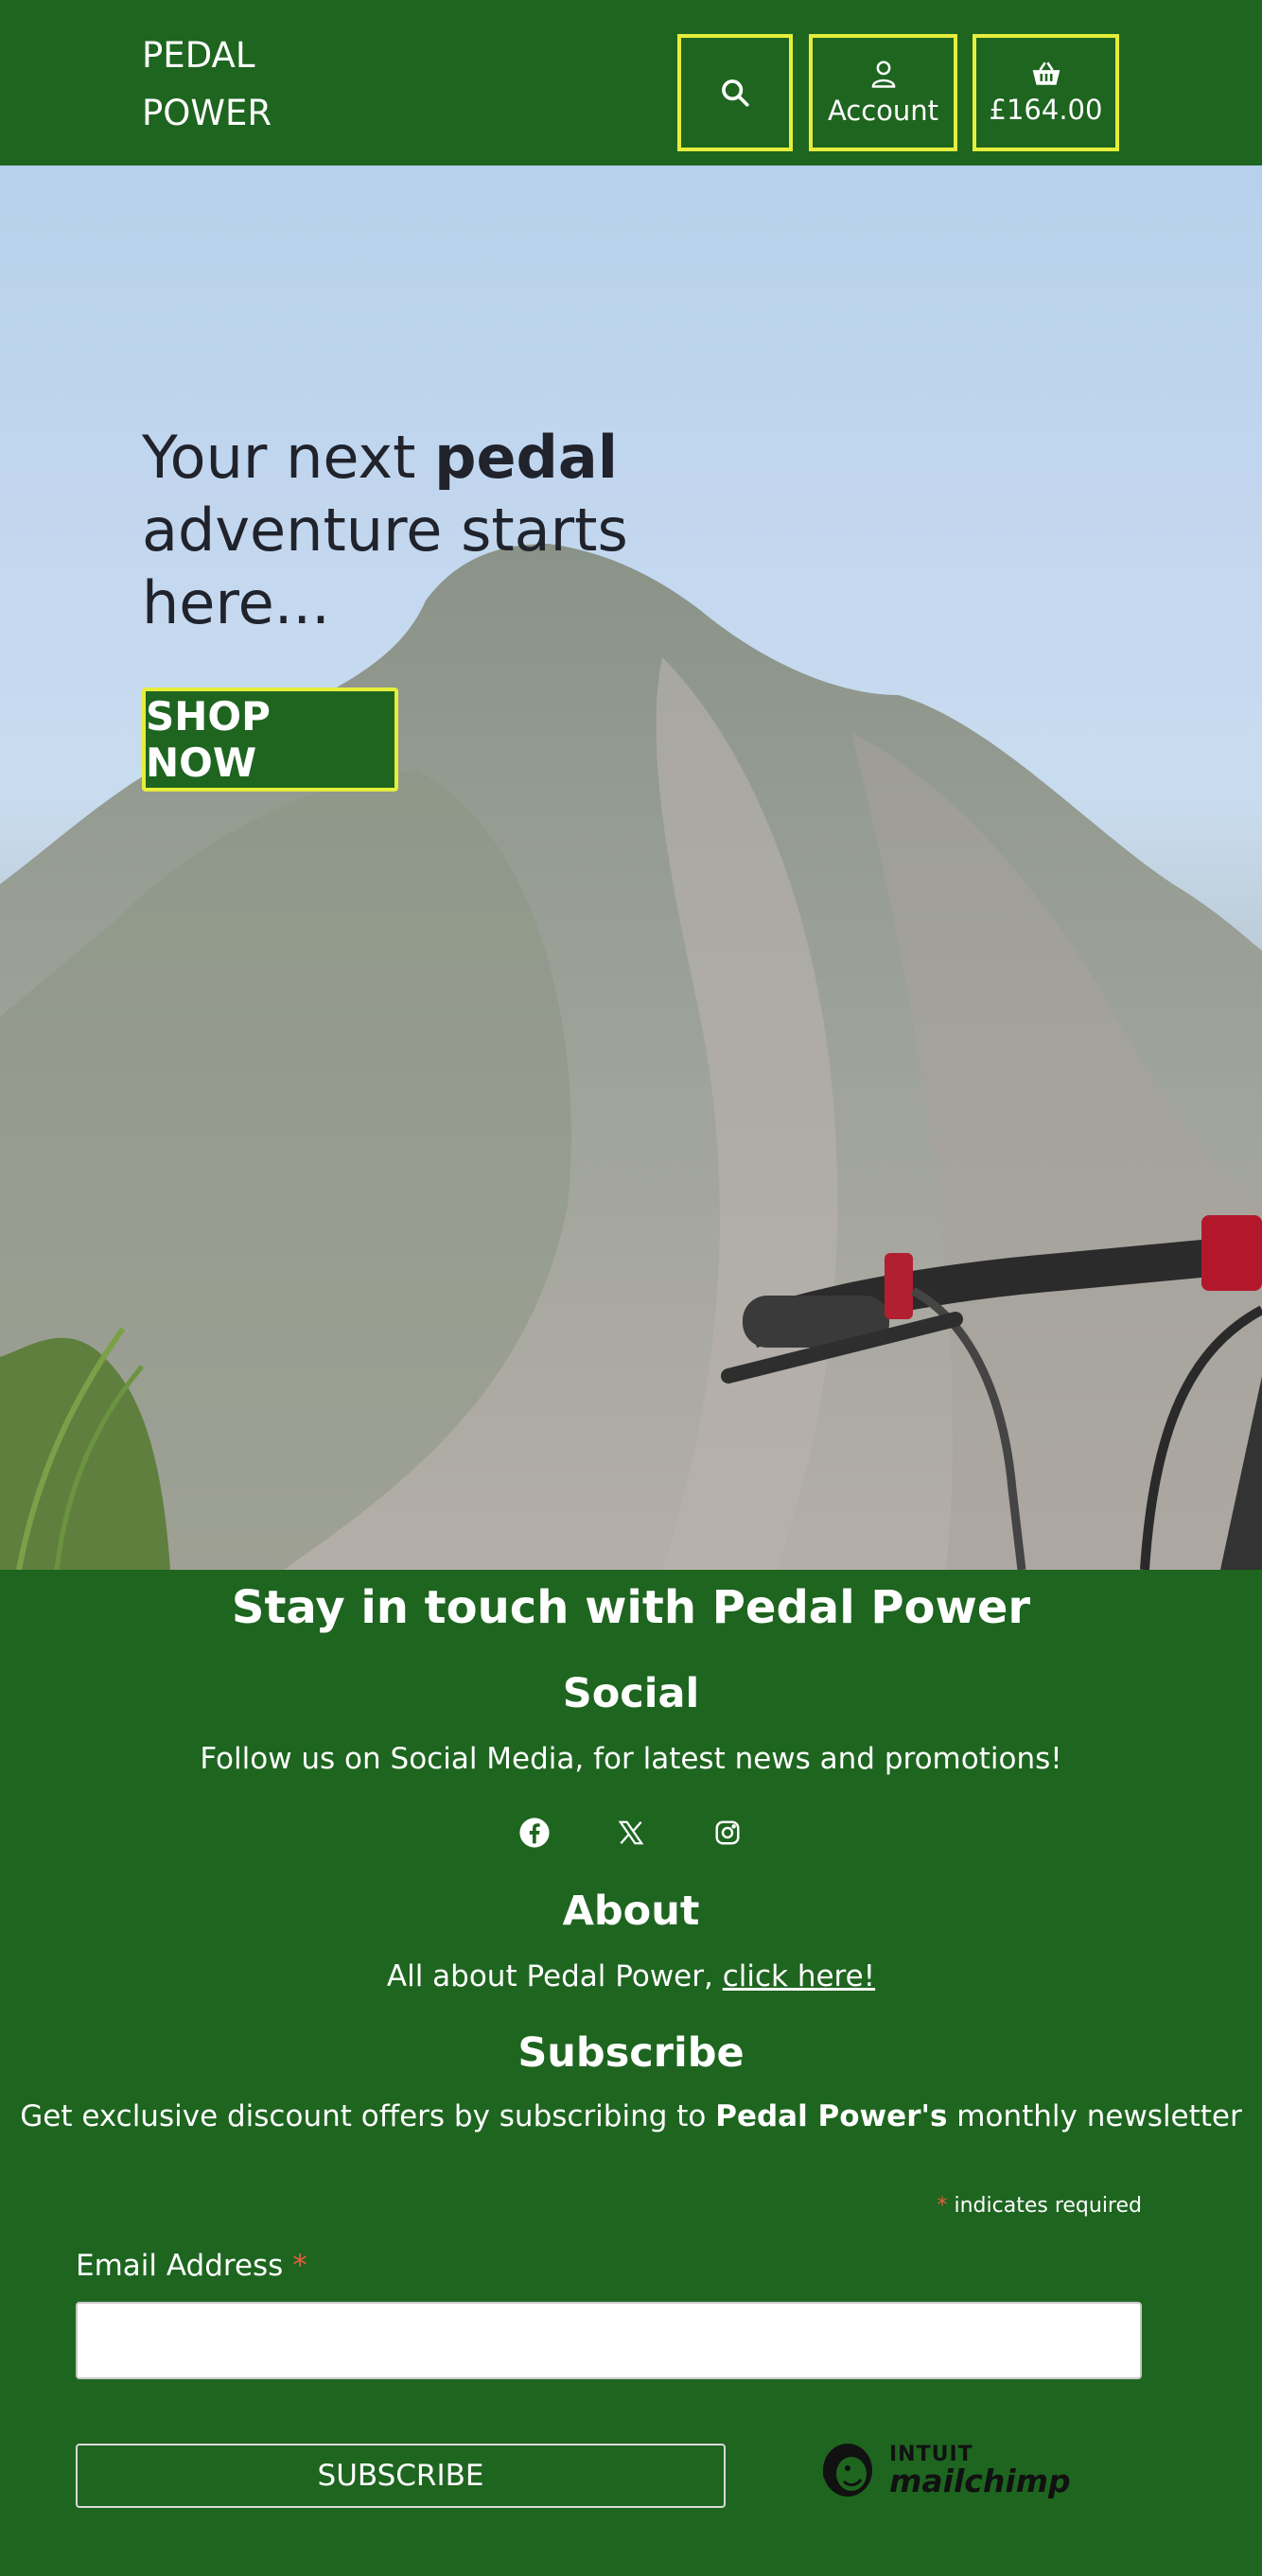 The height and width of the screenshot is (2576, 1262). What do you see at coordinates (631, 1911) in the screenshot?
I see `about-heading: About` at bounding box center [631, 1911].